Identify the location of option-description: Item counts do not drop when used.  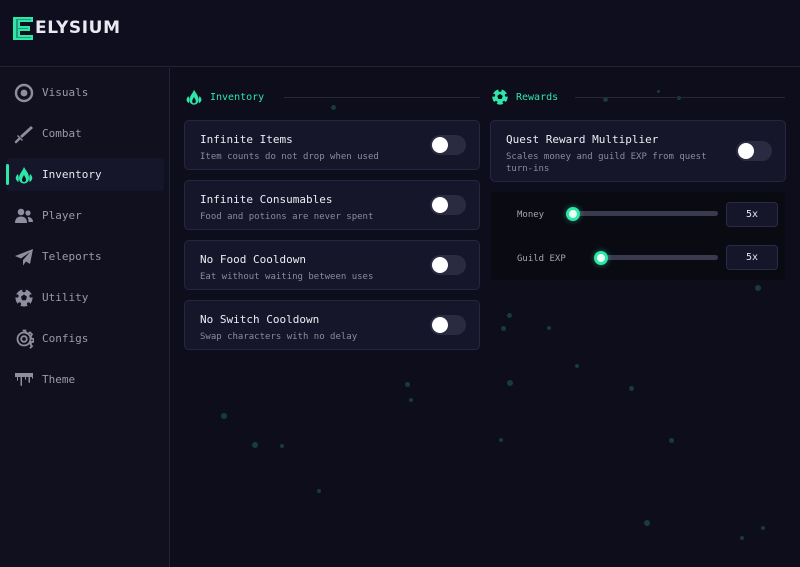
(289, 157).